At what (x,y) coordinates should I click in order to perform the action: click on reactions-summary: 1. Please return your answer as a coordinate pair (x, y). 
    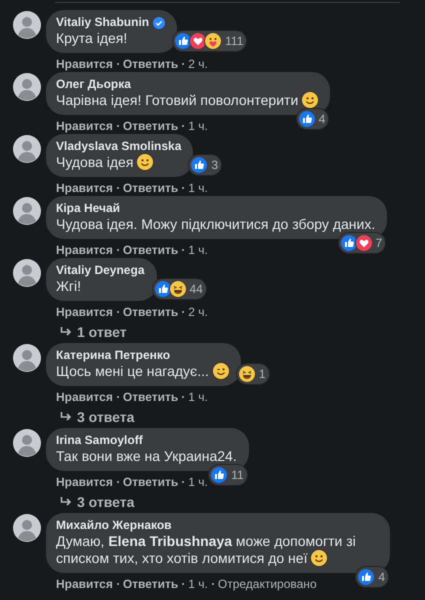
    Looking at the image, I should click on (252, 374).